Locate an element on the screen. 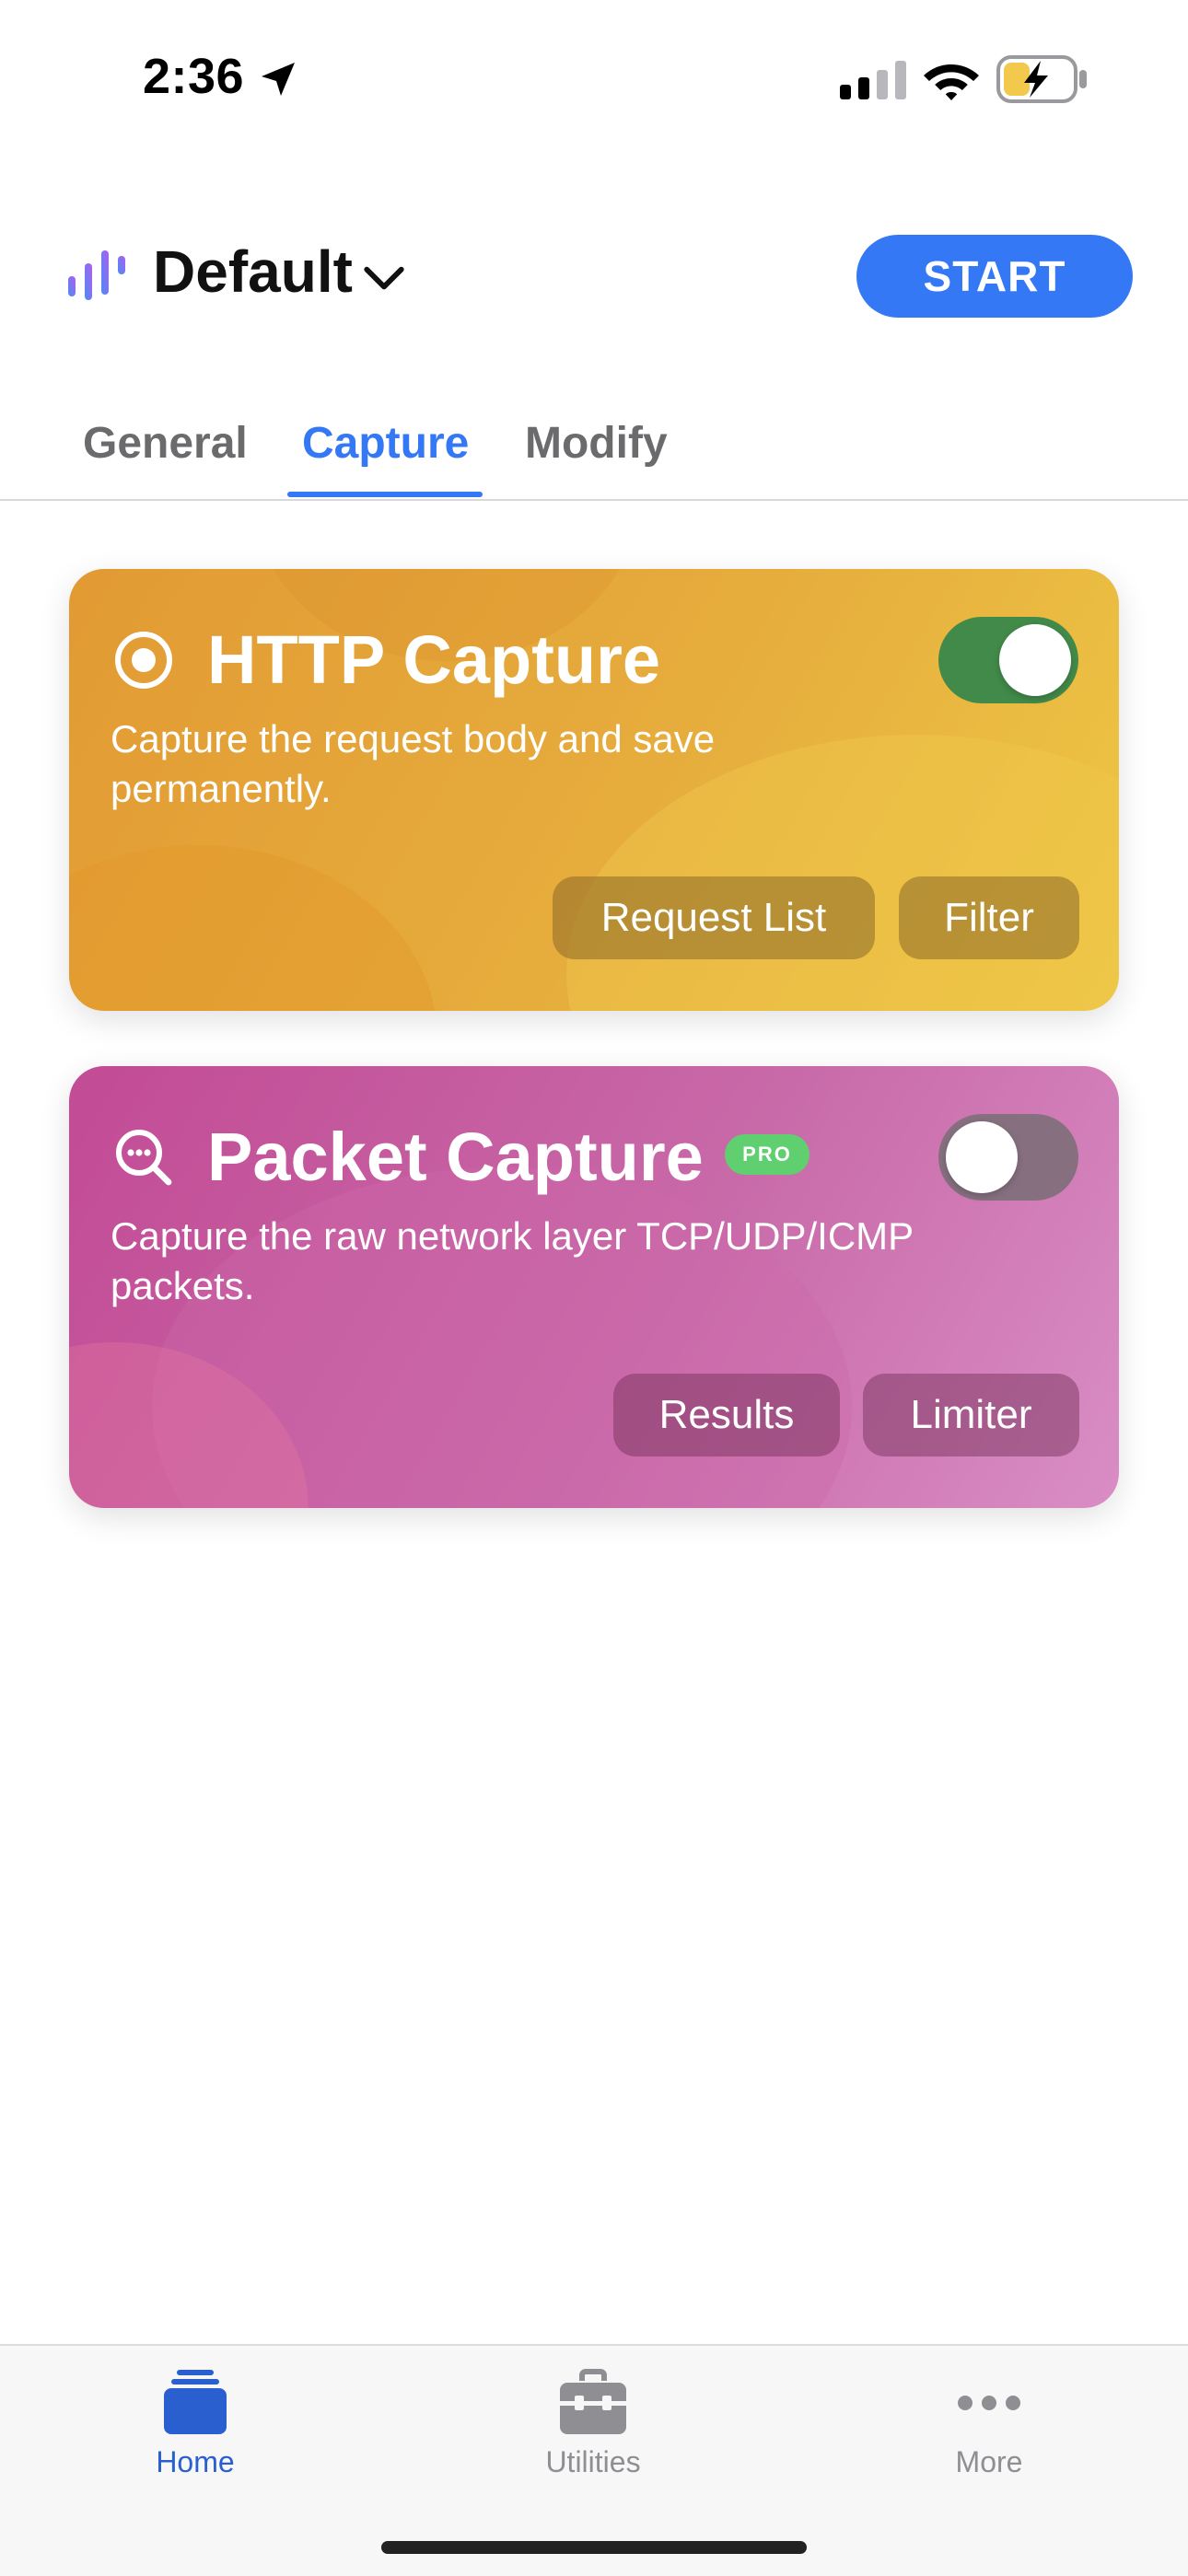  profile-name: Default is located at coordinates (253, 272).